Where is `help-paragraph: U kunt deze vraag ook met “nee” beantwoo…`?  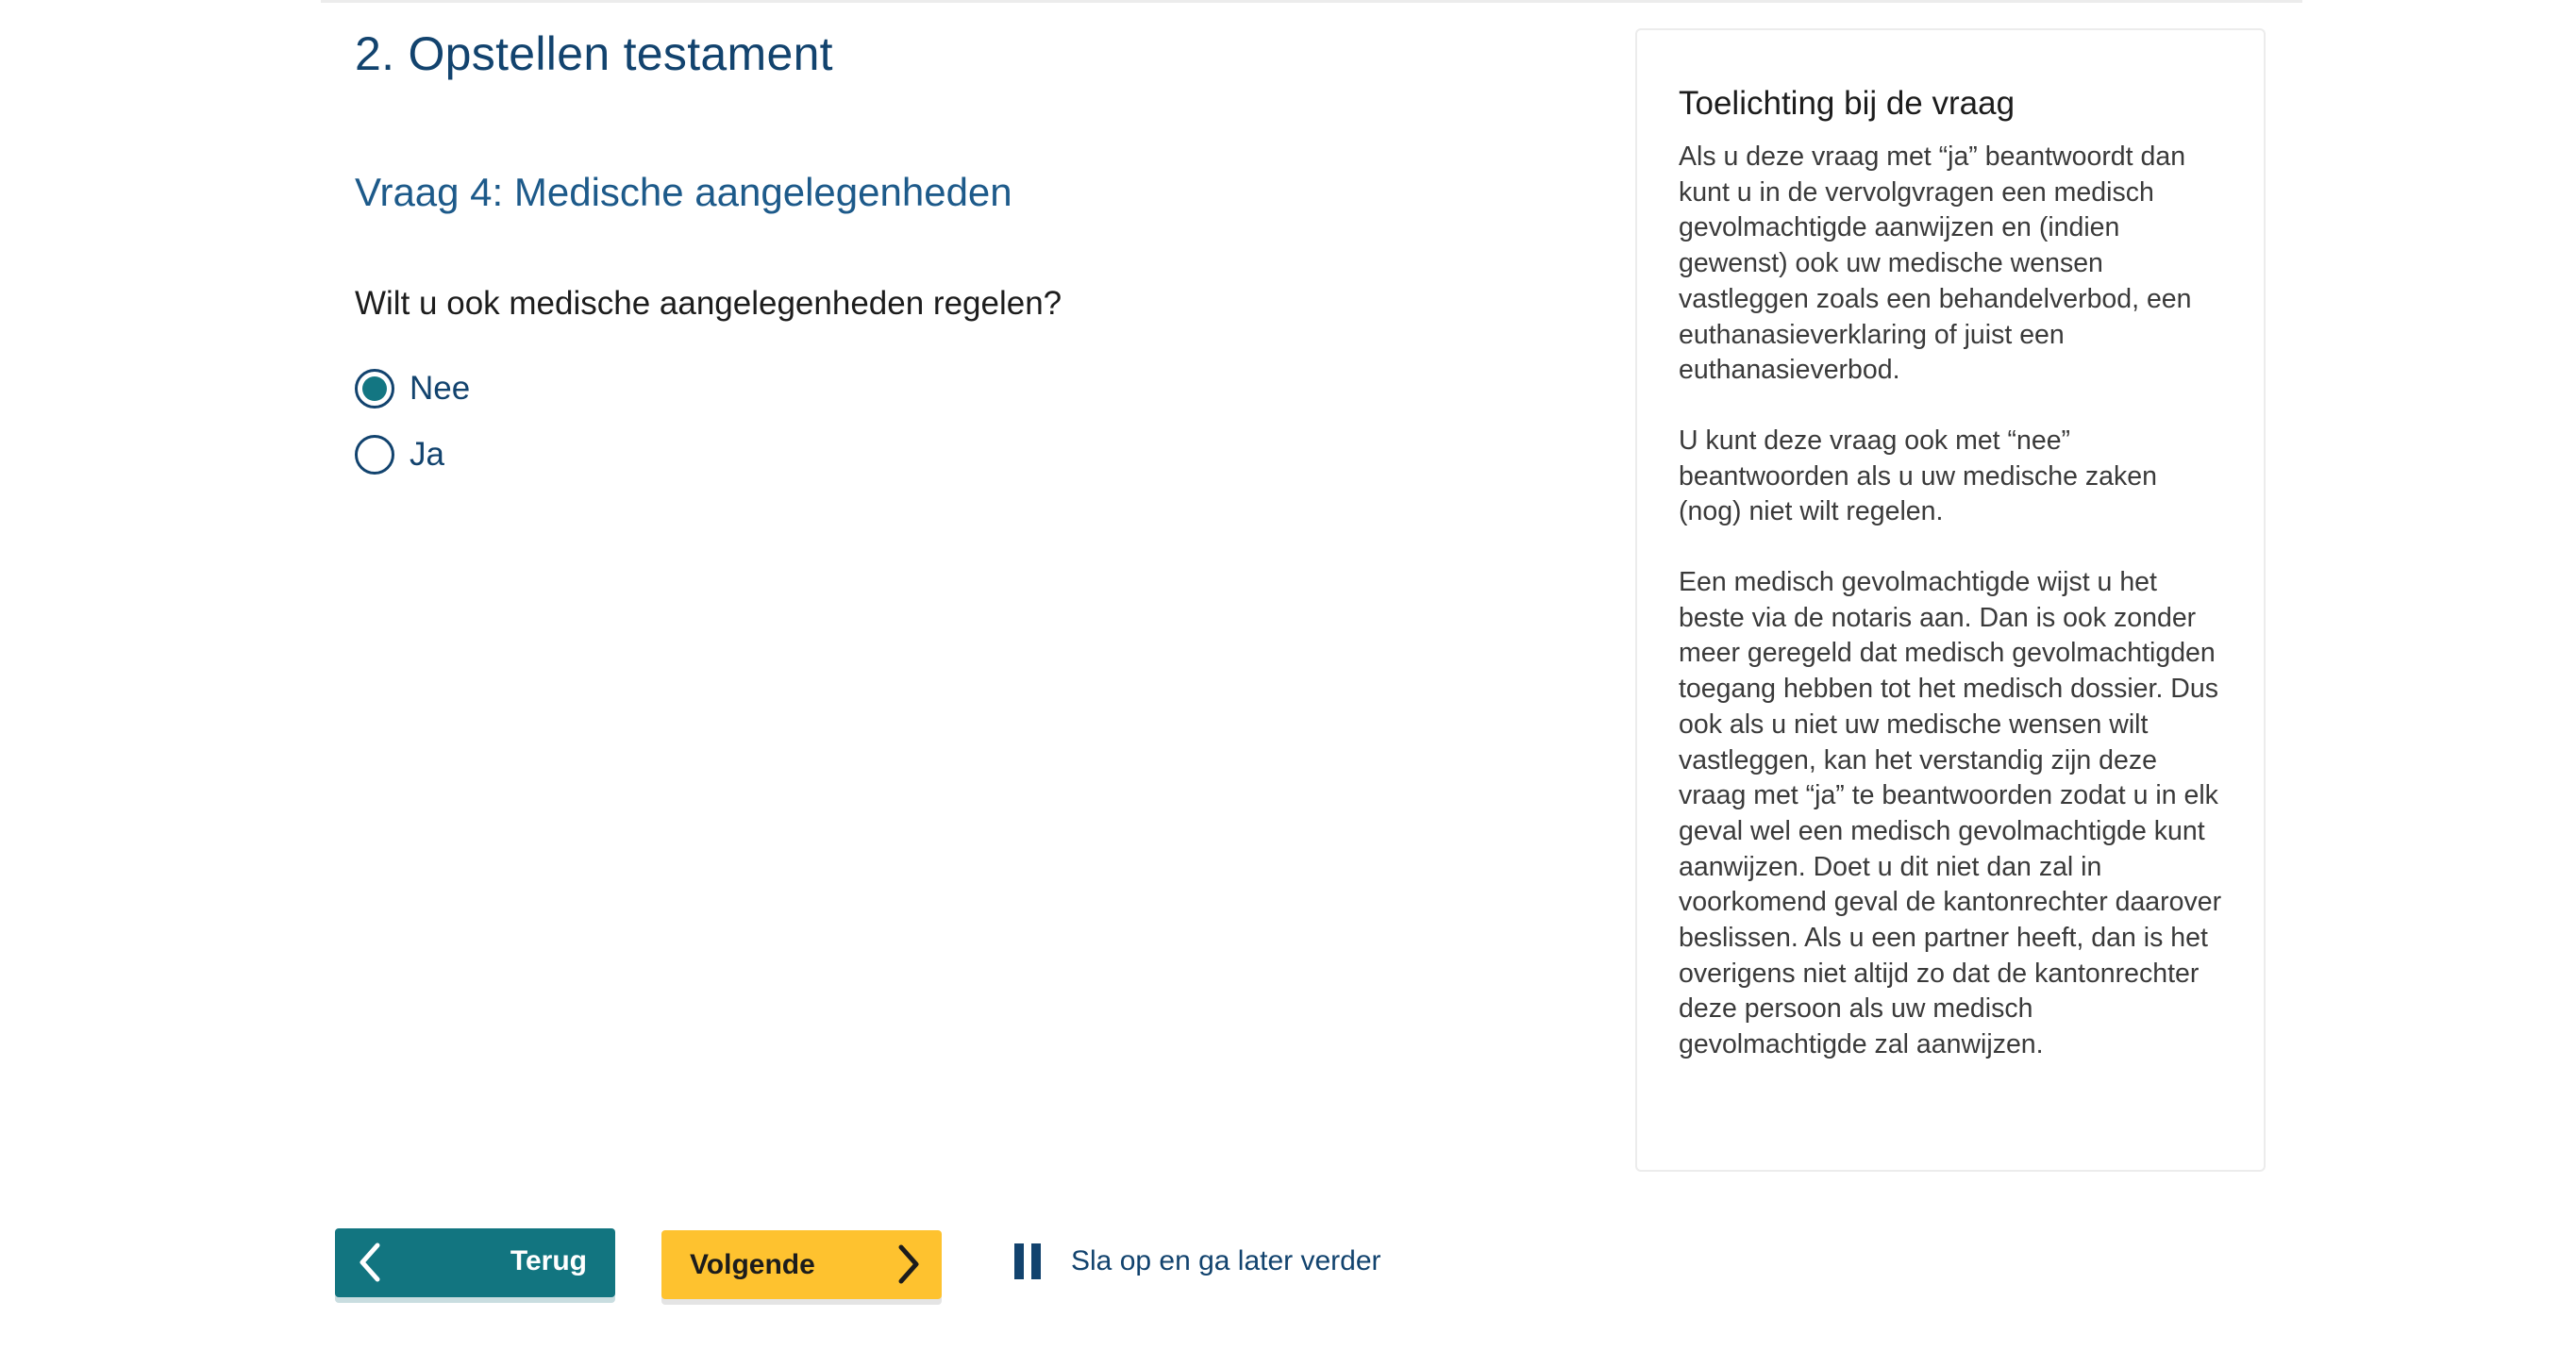 help-paragraph: U kunt deze vraag ook met “nee” beantwoo… is located at coordinates (1918, 476).